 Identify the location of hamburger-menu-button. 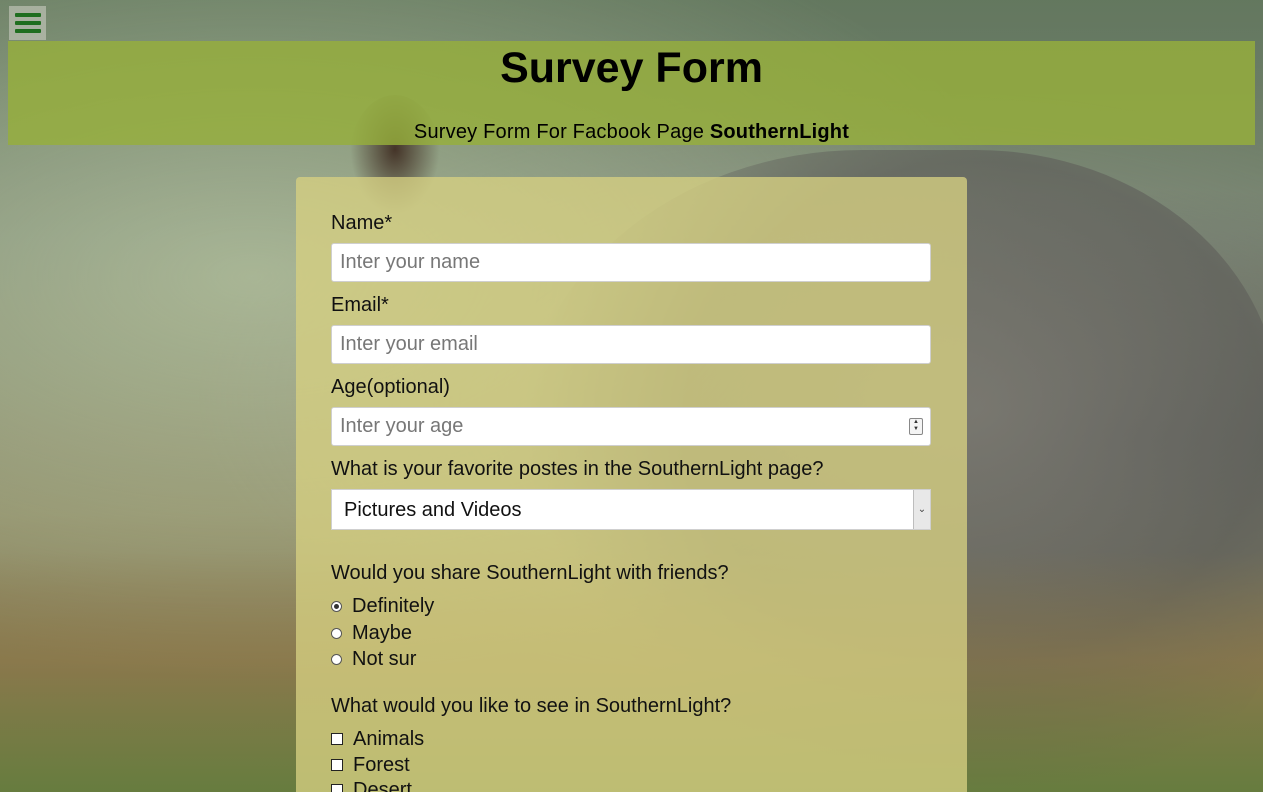
(27, 23).